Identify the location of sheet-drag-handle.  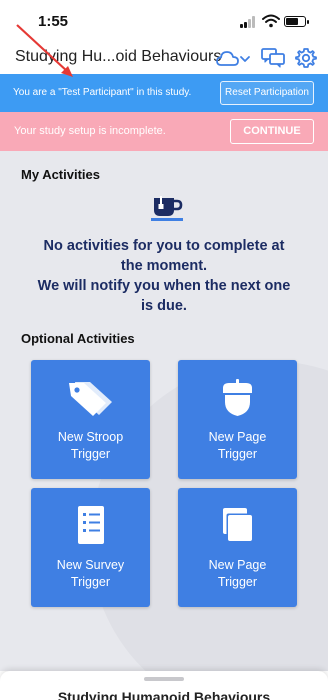
(164, 679).